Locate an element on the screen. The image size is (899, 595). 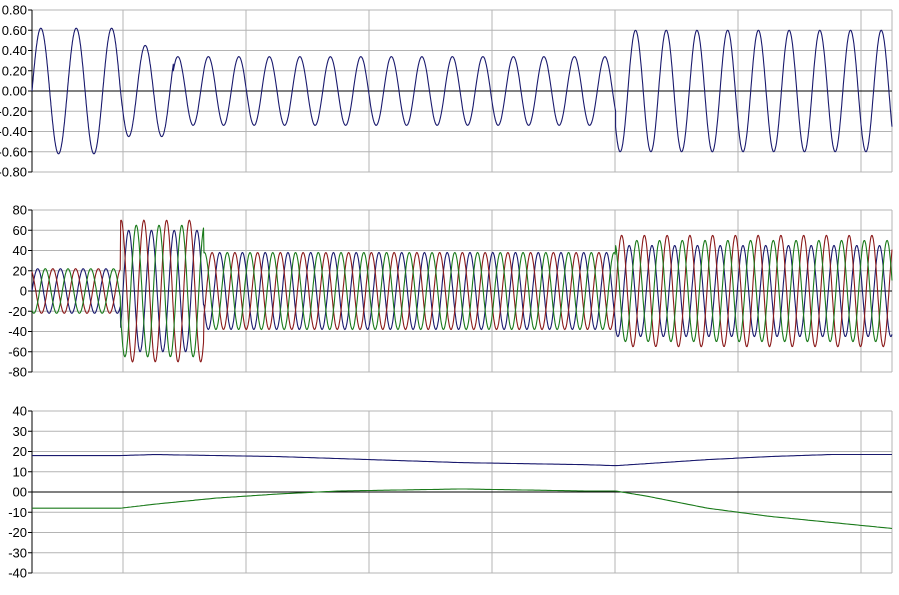
y-tick-label: 0.40 is located at coordinates (14, 50).